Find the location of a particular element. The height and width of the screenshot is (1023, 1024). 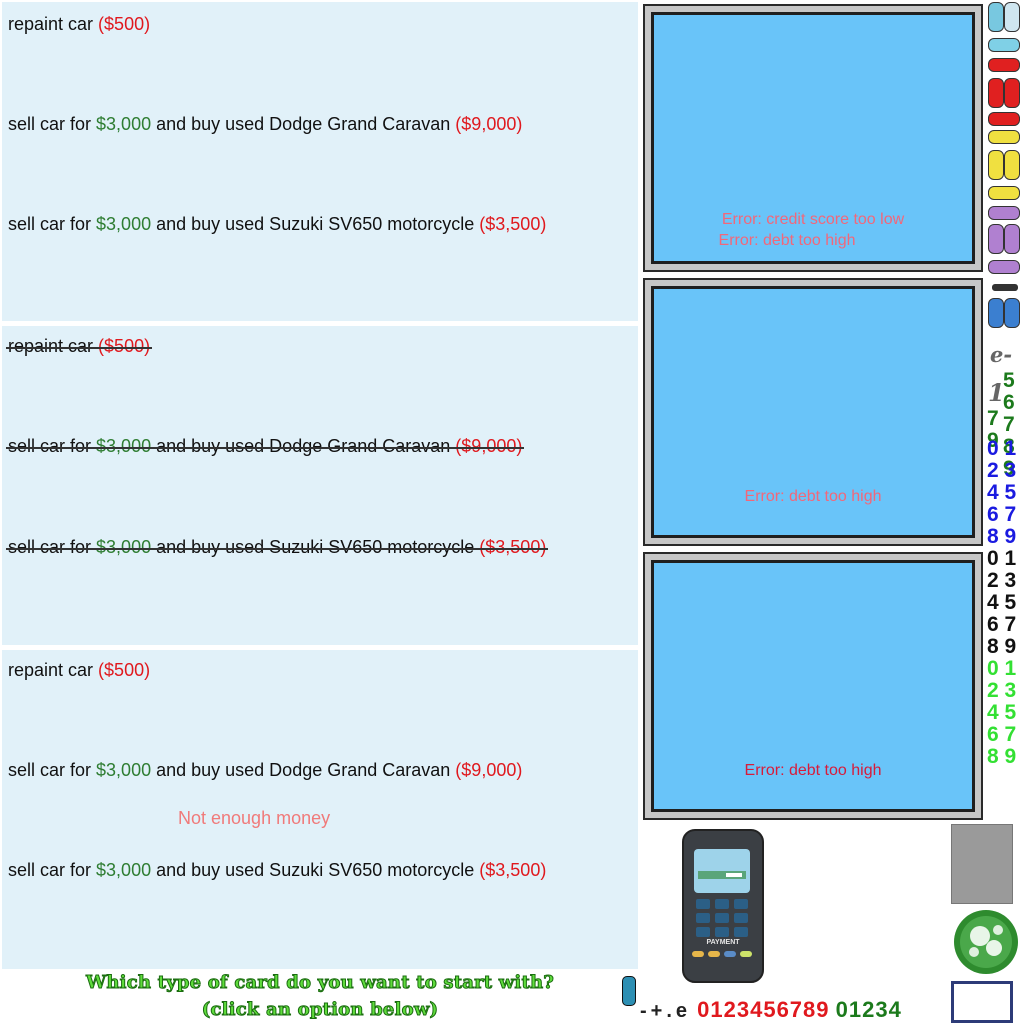

payment-terminal: PAYMENT is located at coordinates (723, 906).